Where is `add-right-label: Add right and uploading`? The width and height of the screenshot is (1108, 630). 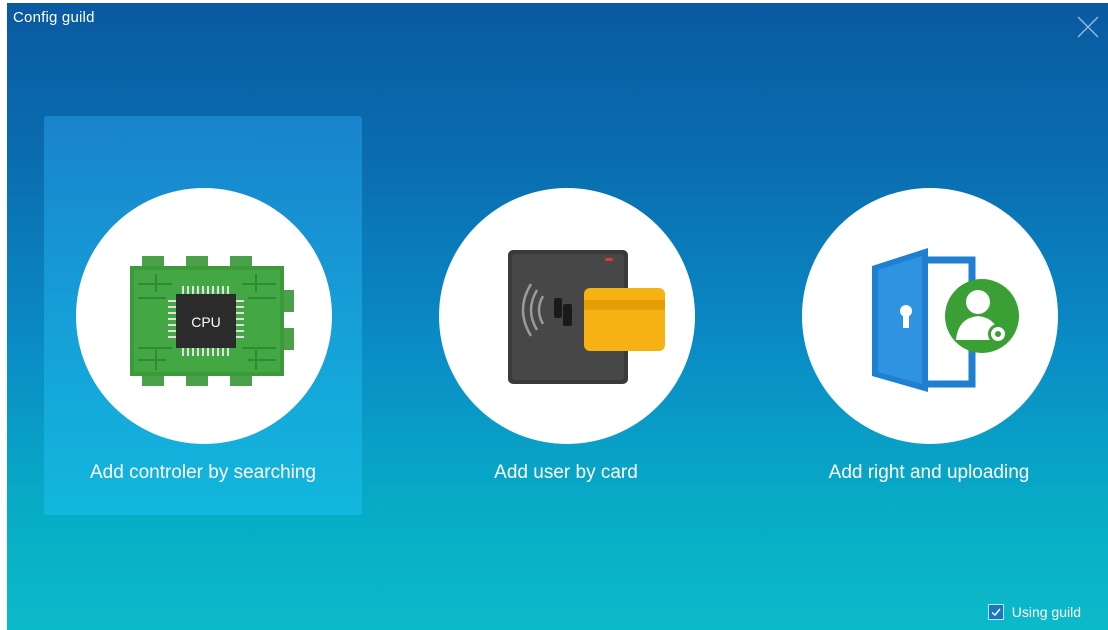 add-right-label: Add right and uploading is located at coordinates (929, 472).